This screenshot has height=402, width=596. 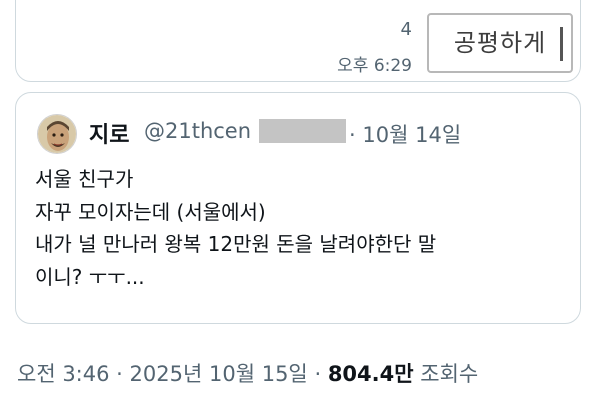 I want to click on share-equally-label: 공평하게, so click(x=500, y=43).